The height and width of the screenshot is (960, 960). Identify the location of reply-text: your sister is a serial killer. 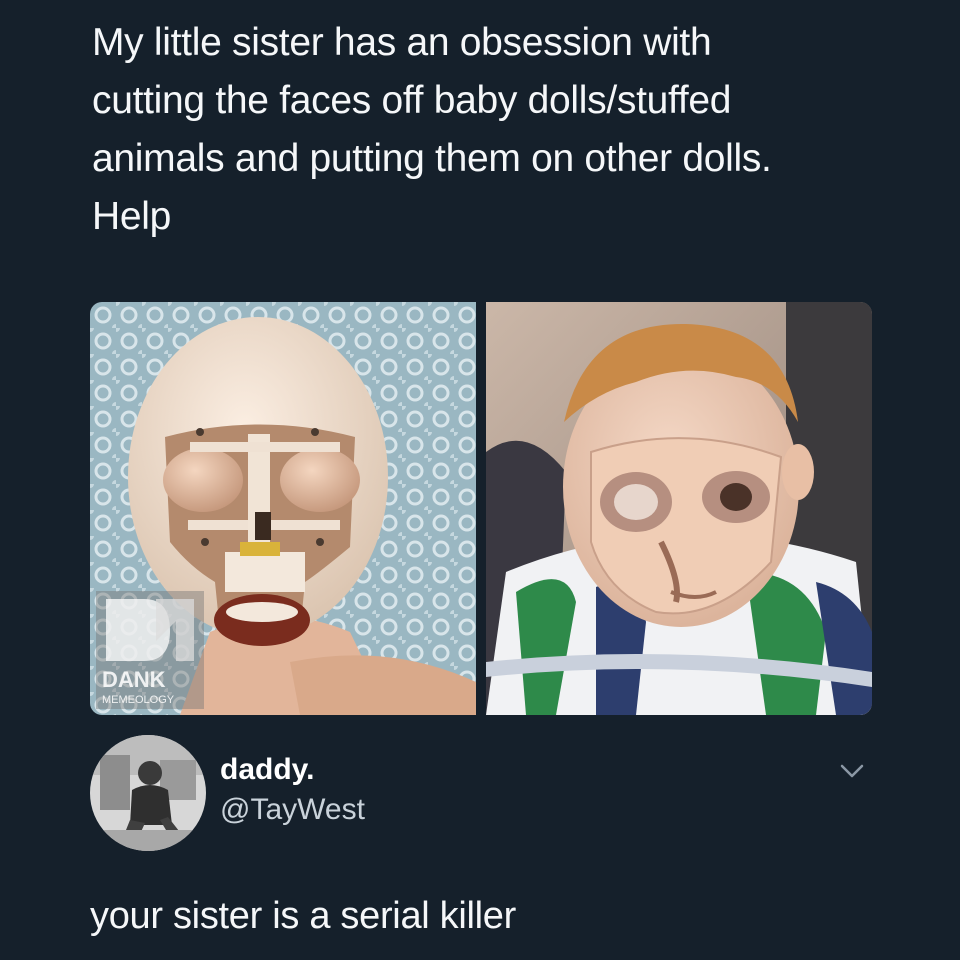
(303, 916).